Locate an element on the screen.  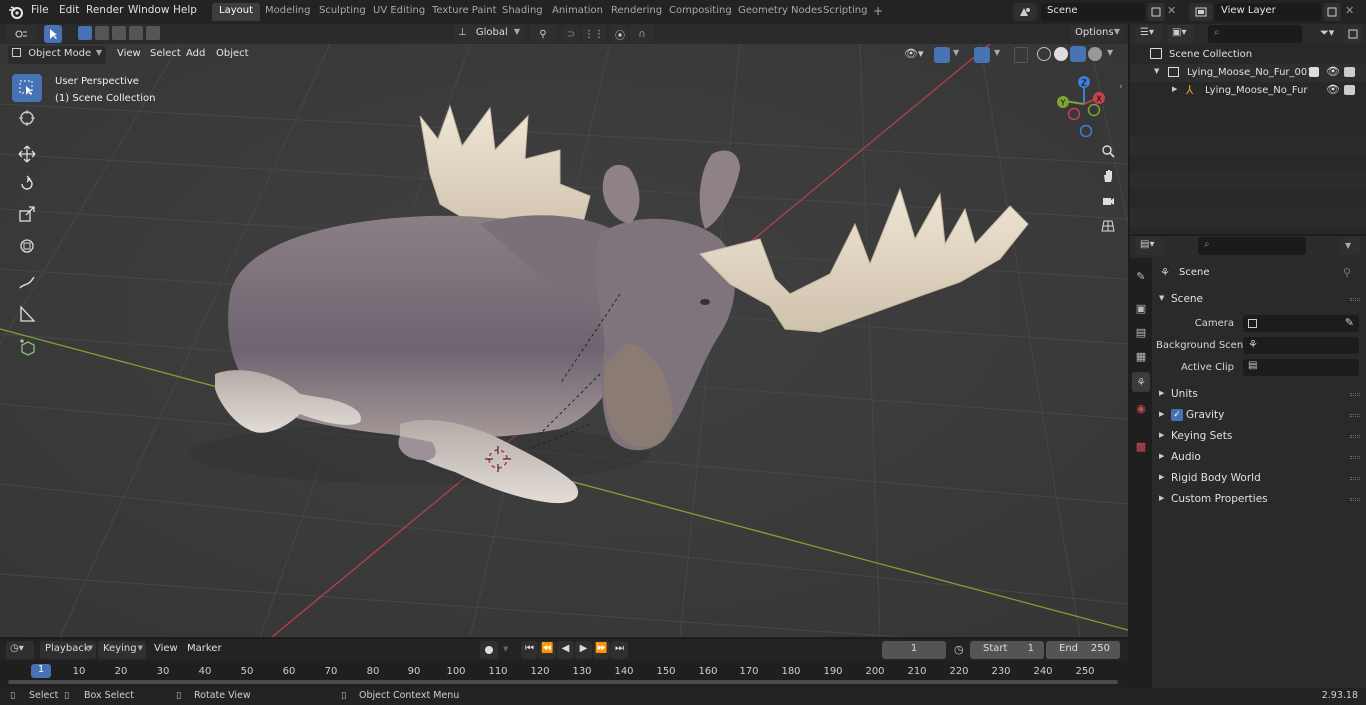
output-tab-icon: ▤ is located at coordinates (1141, 332).